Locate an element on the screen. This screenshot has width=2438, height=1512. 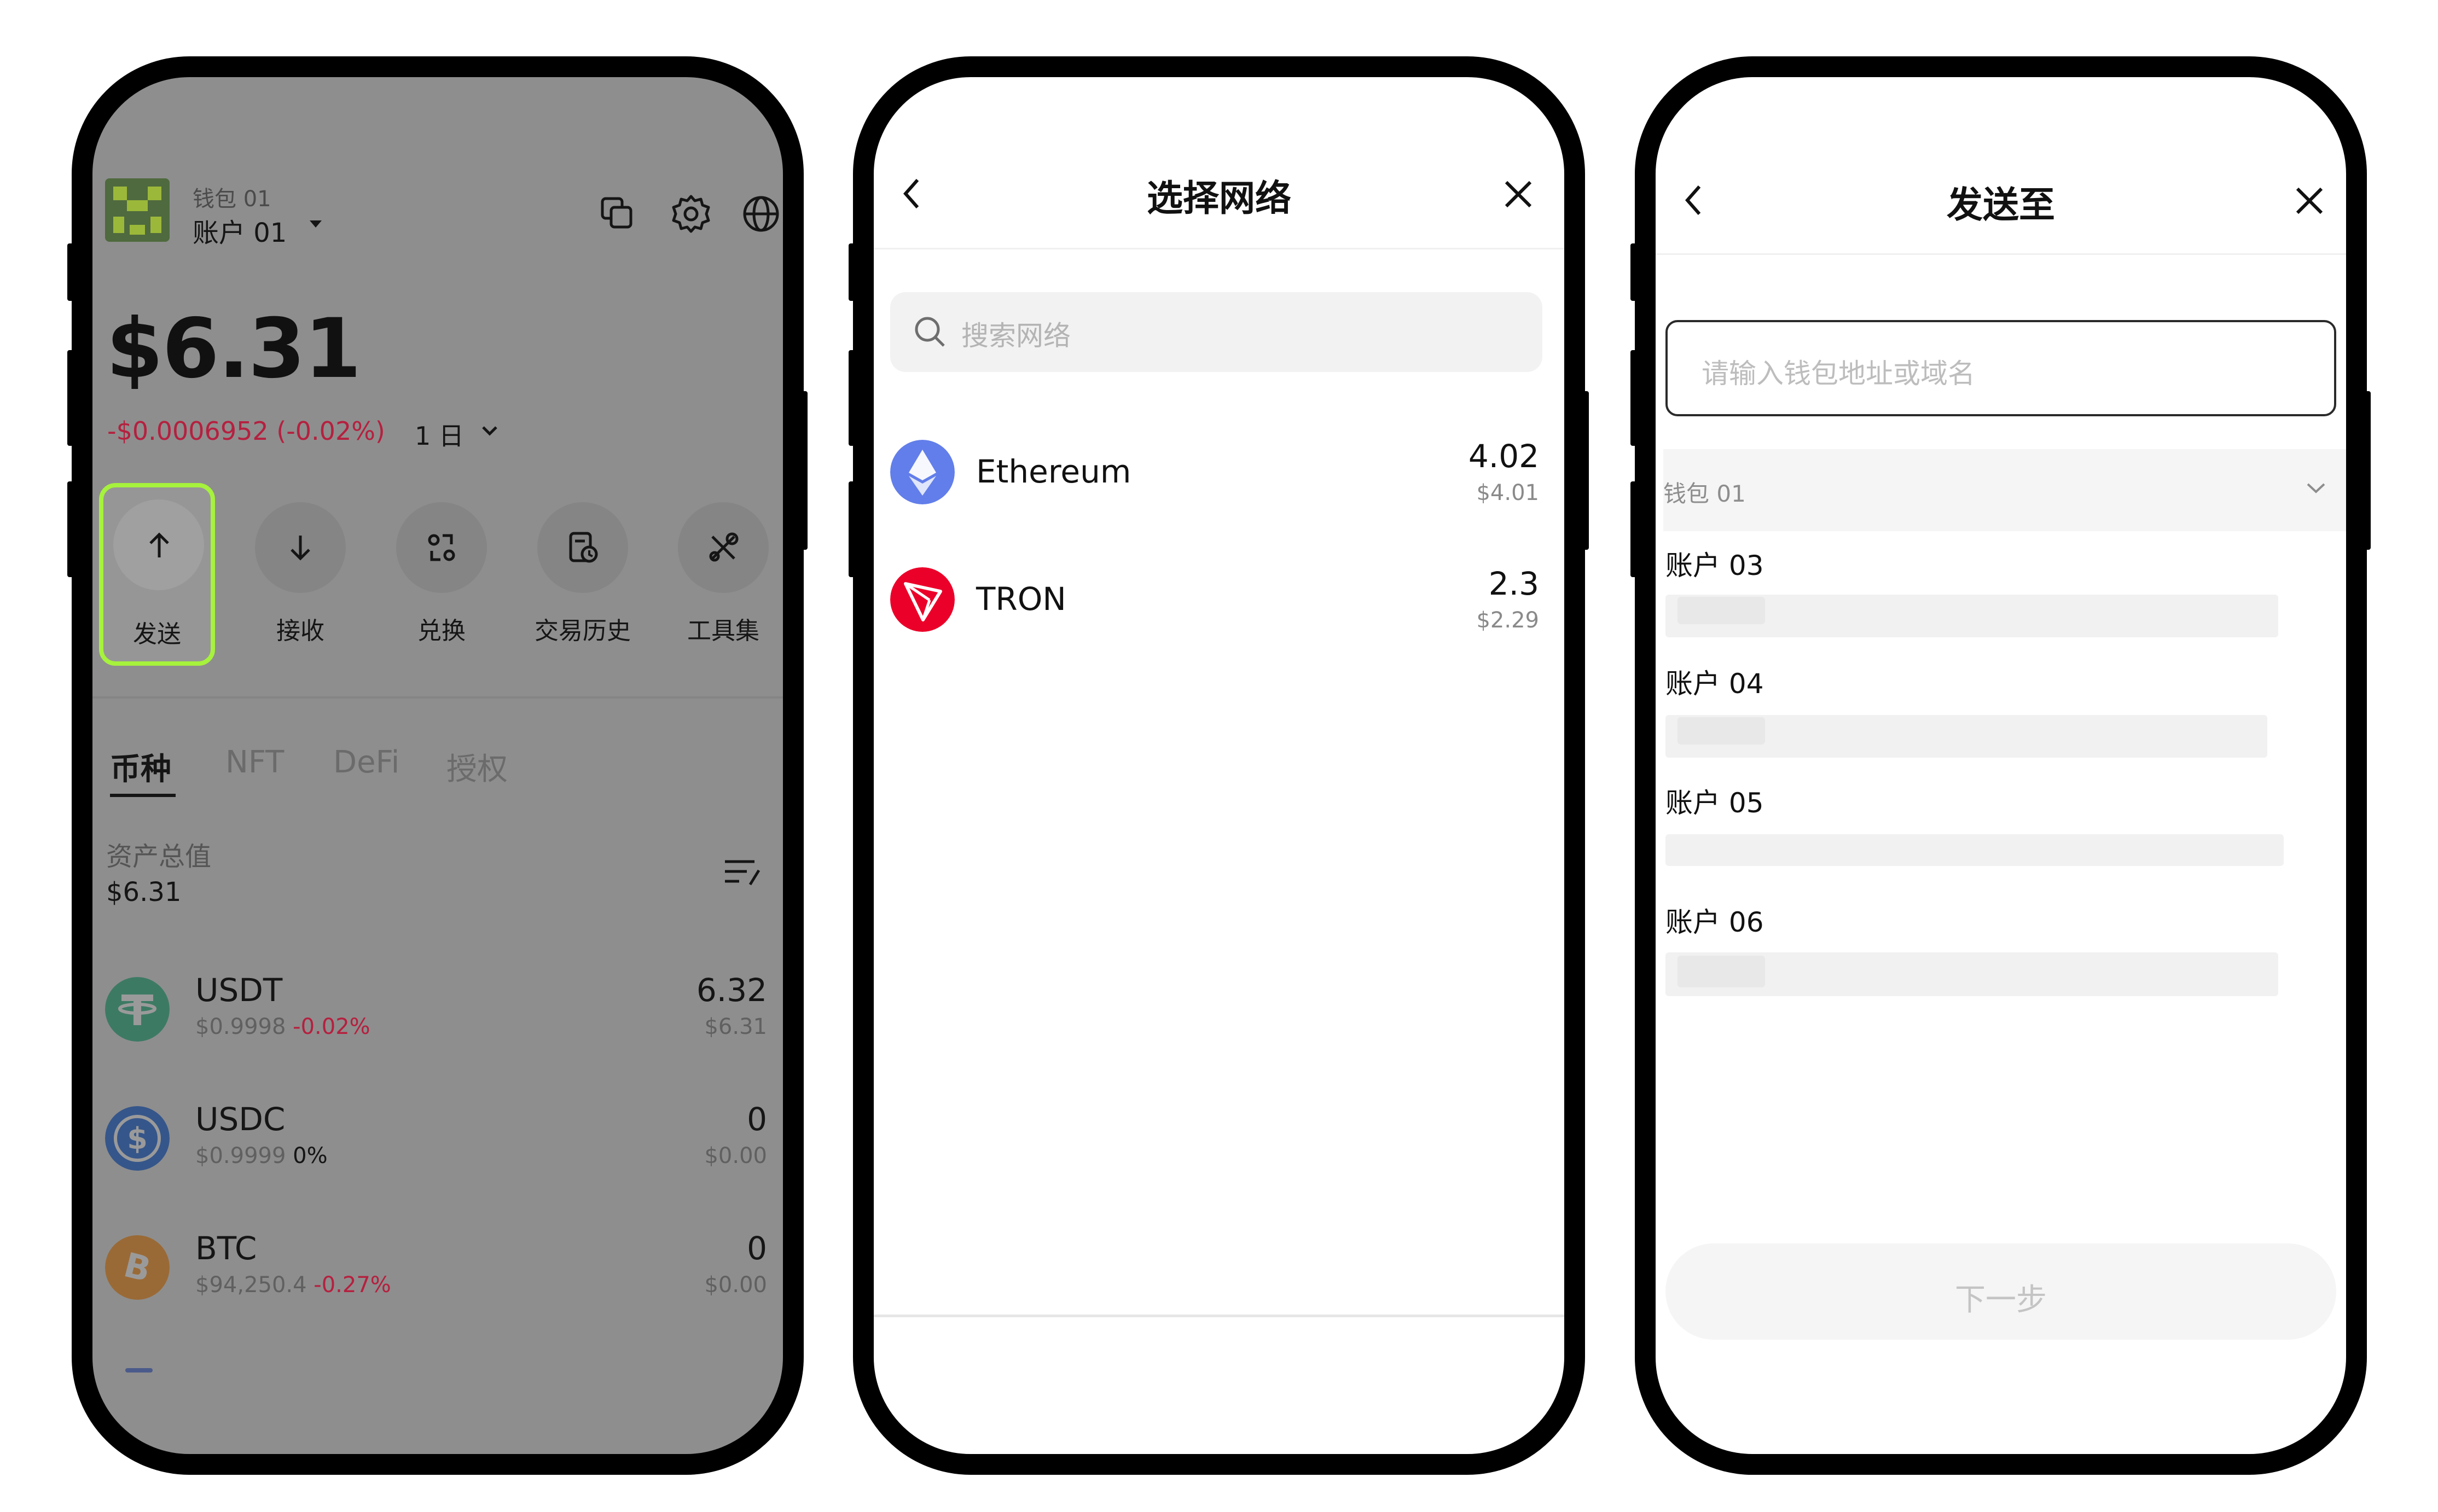
divider is located at coordinates (437, 697).